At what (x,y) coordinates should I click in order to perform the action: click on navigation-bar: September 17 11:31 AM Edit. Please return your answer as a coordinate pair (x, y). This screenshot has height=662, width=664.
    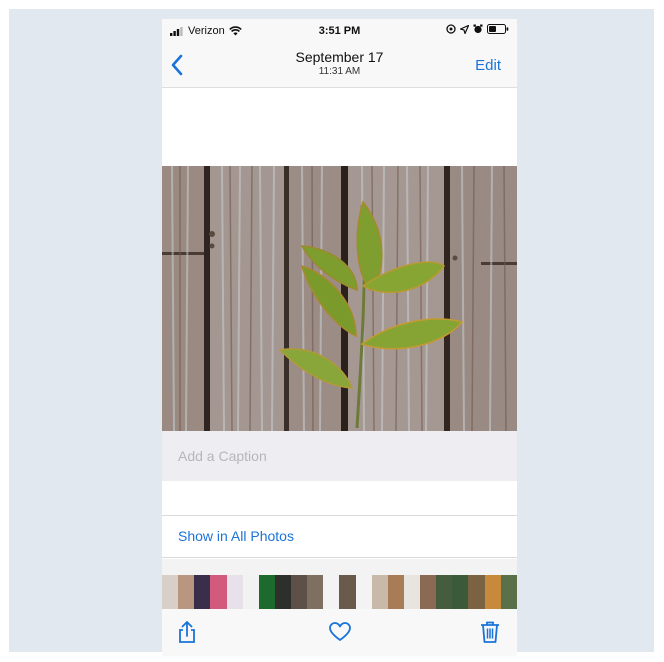
    Looking at the image, I should click on (339, 65).